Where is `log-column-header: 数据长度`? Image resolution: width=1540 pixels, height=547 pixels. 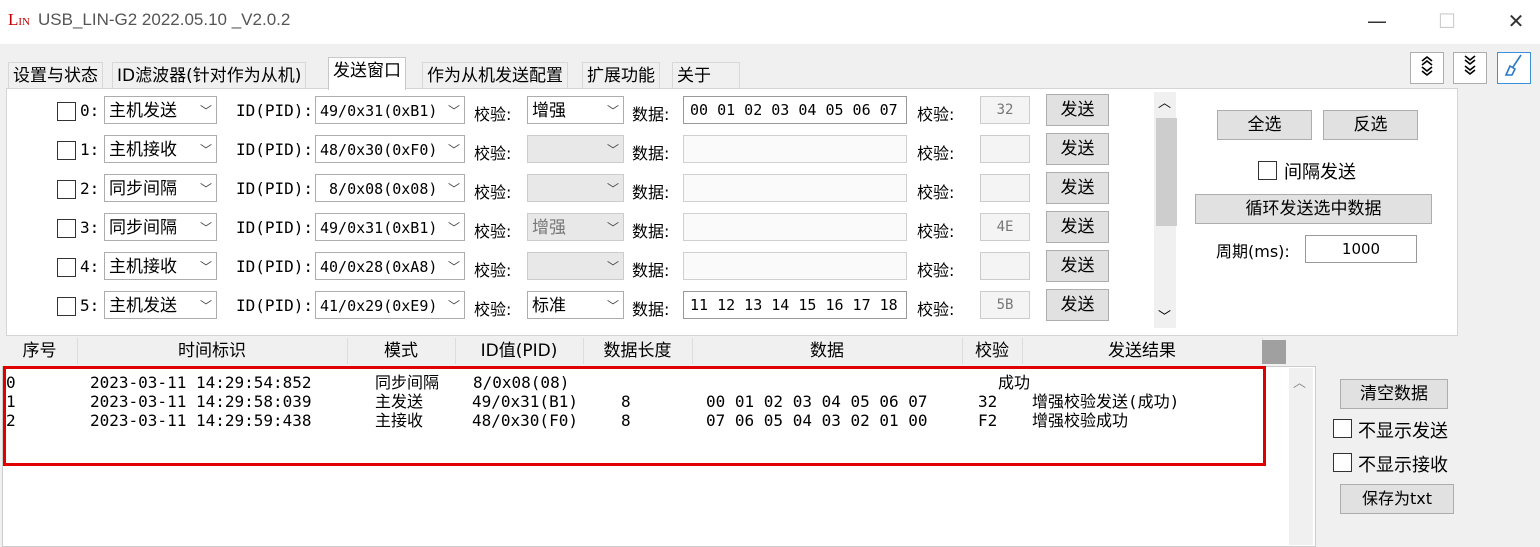 log-column-header: 数据长度 is located at coordinates (638, 351).